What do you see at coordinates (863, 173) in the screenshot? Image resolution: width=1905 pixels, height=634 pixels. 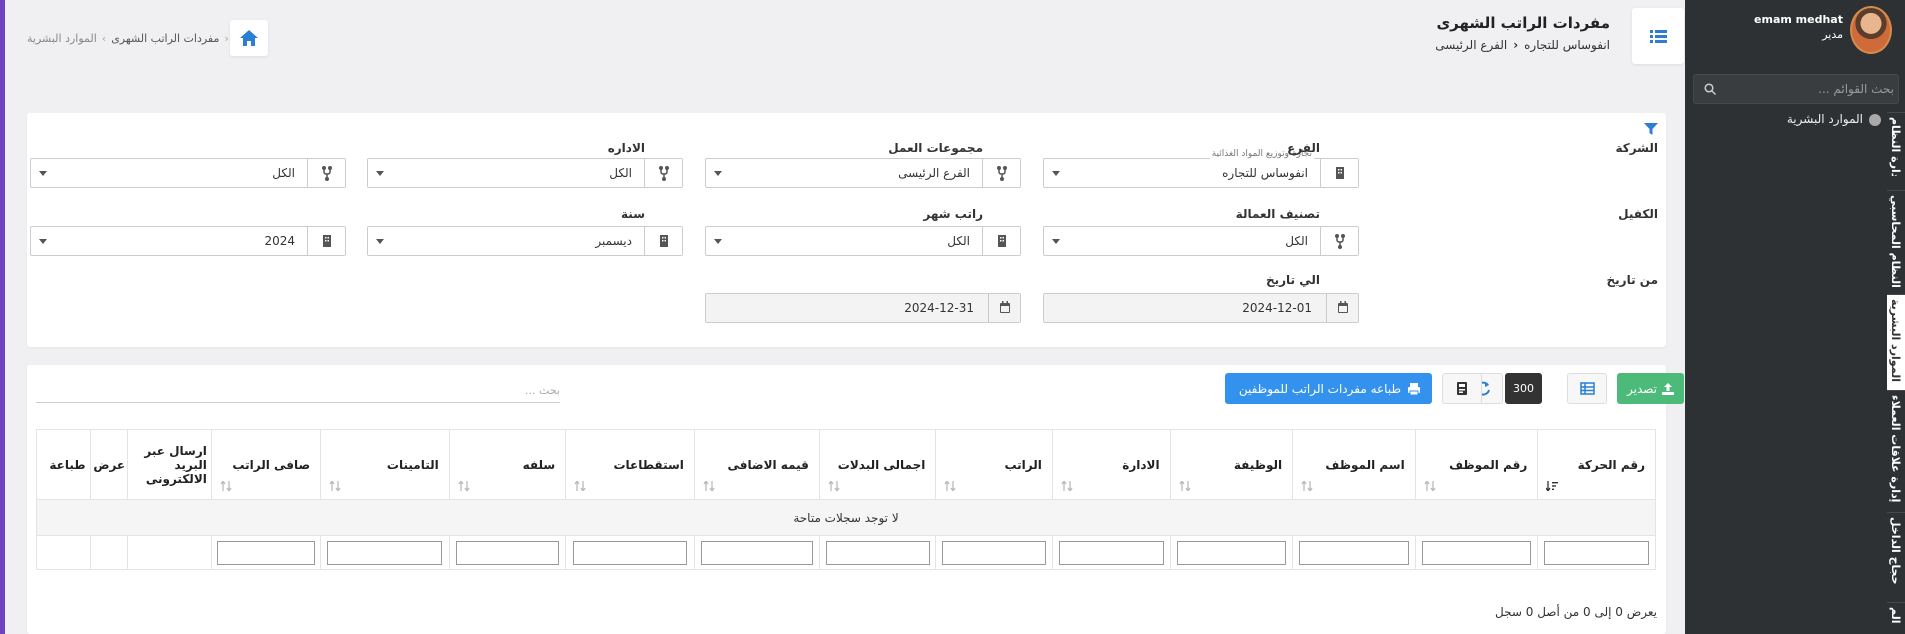 I see `branch-select: الفرع الرئيسى` at bounding box center [863, 173].